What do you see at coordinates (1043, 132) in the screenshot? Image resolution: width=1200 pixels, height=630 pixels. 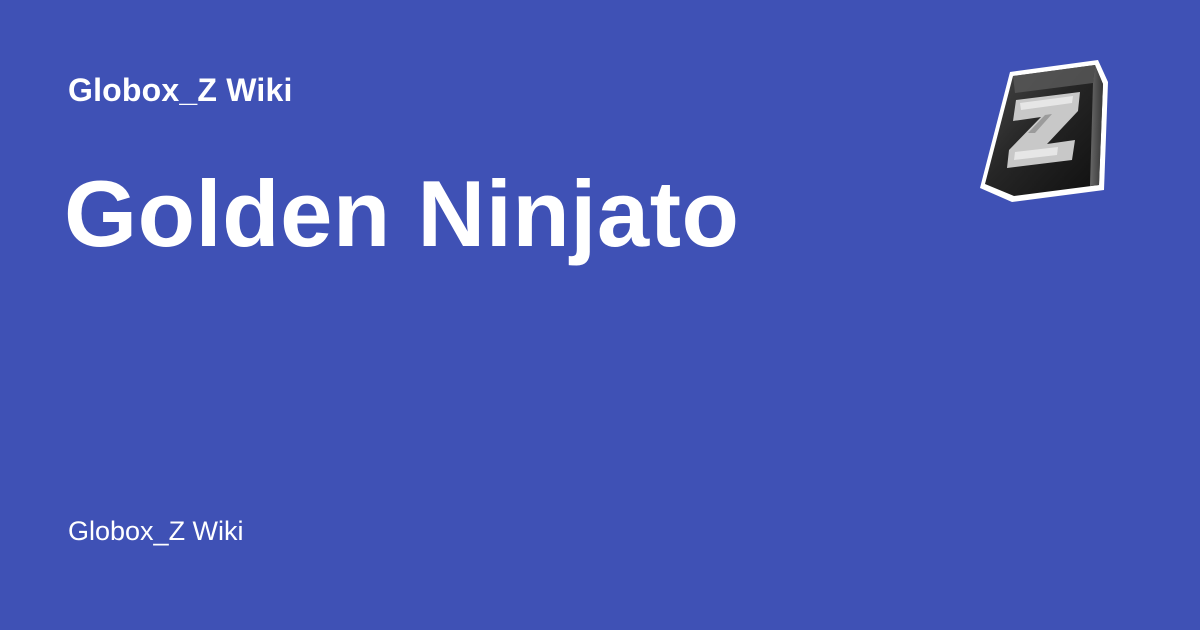 I see `z-block-logo-icon` at bounding box center [1043, 132].